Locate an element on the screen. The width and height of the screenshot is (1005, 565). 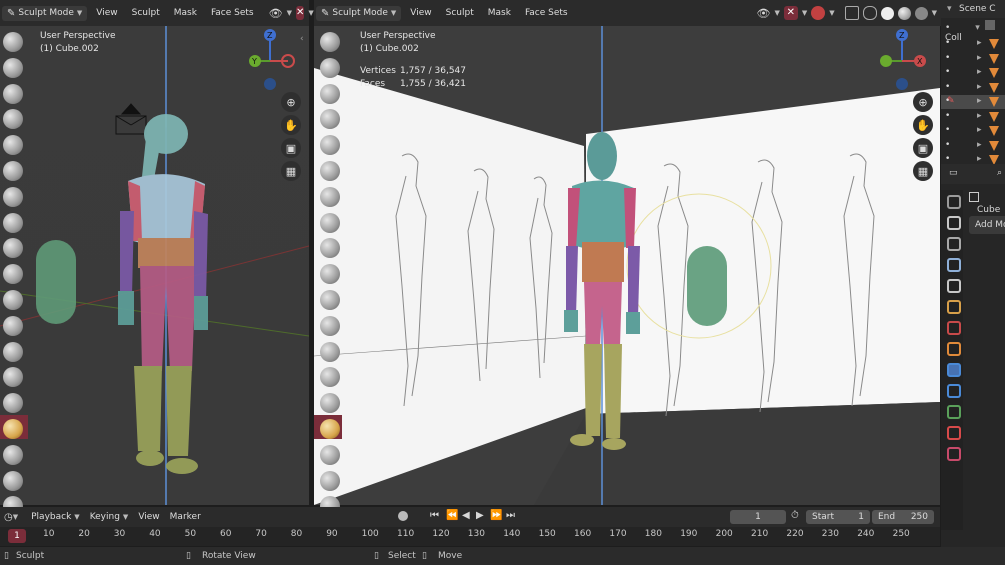
menu-face-sets-right: Face Sets is located at coordinates (546, 13).